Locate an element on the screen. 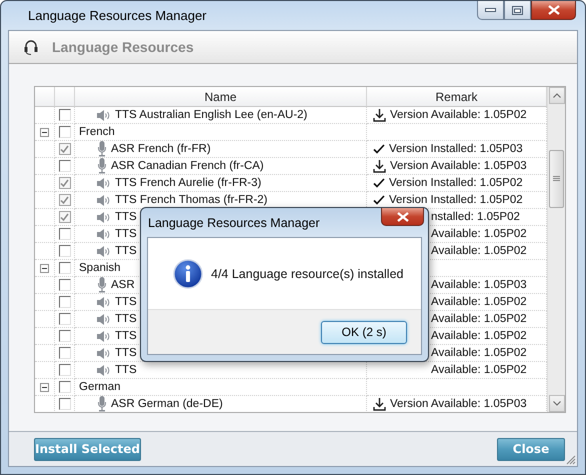 This screenshot has height=475, width=586. group-name: Spanish is located at coordinates (100, 268).